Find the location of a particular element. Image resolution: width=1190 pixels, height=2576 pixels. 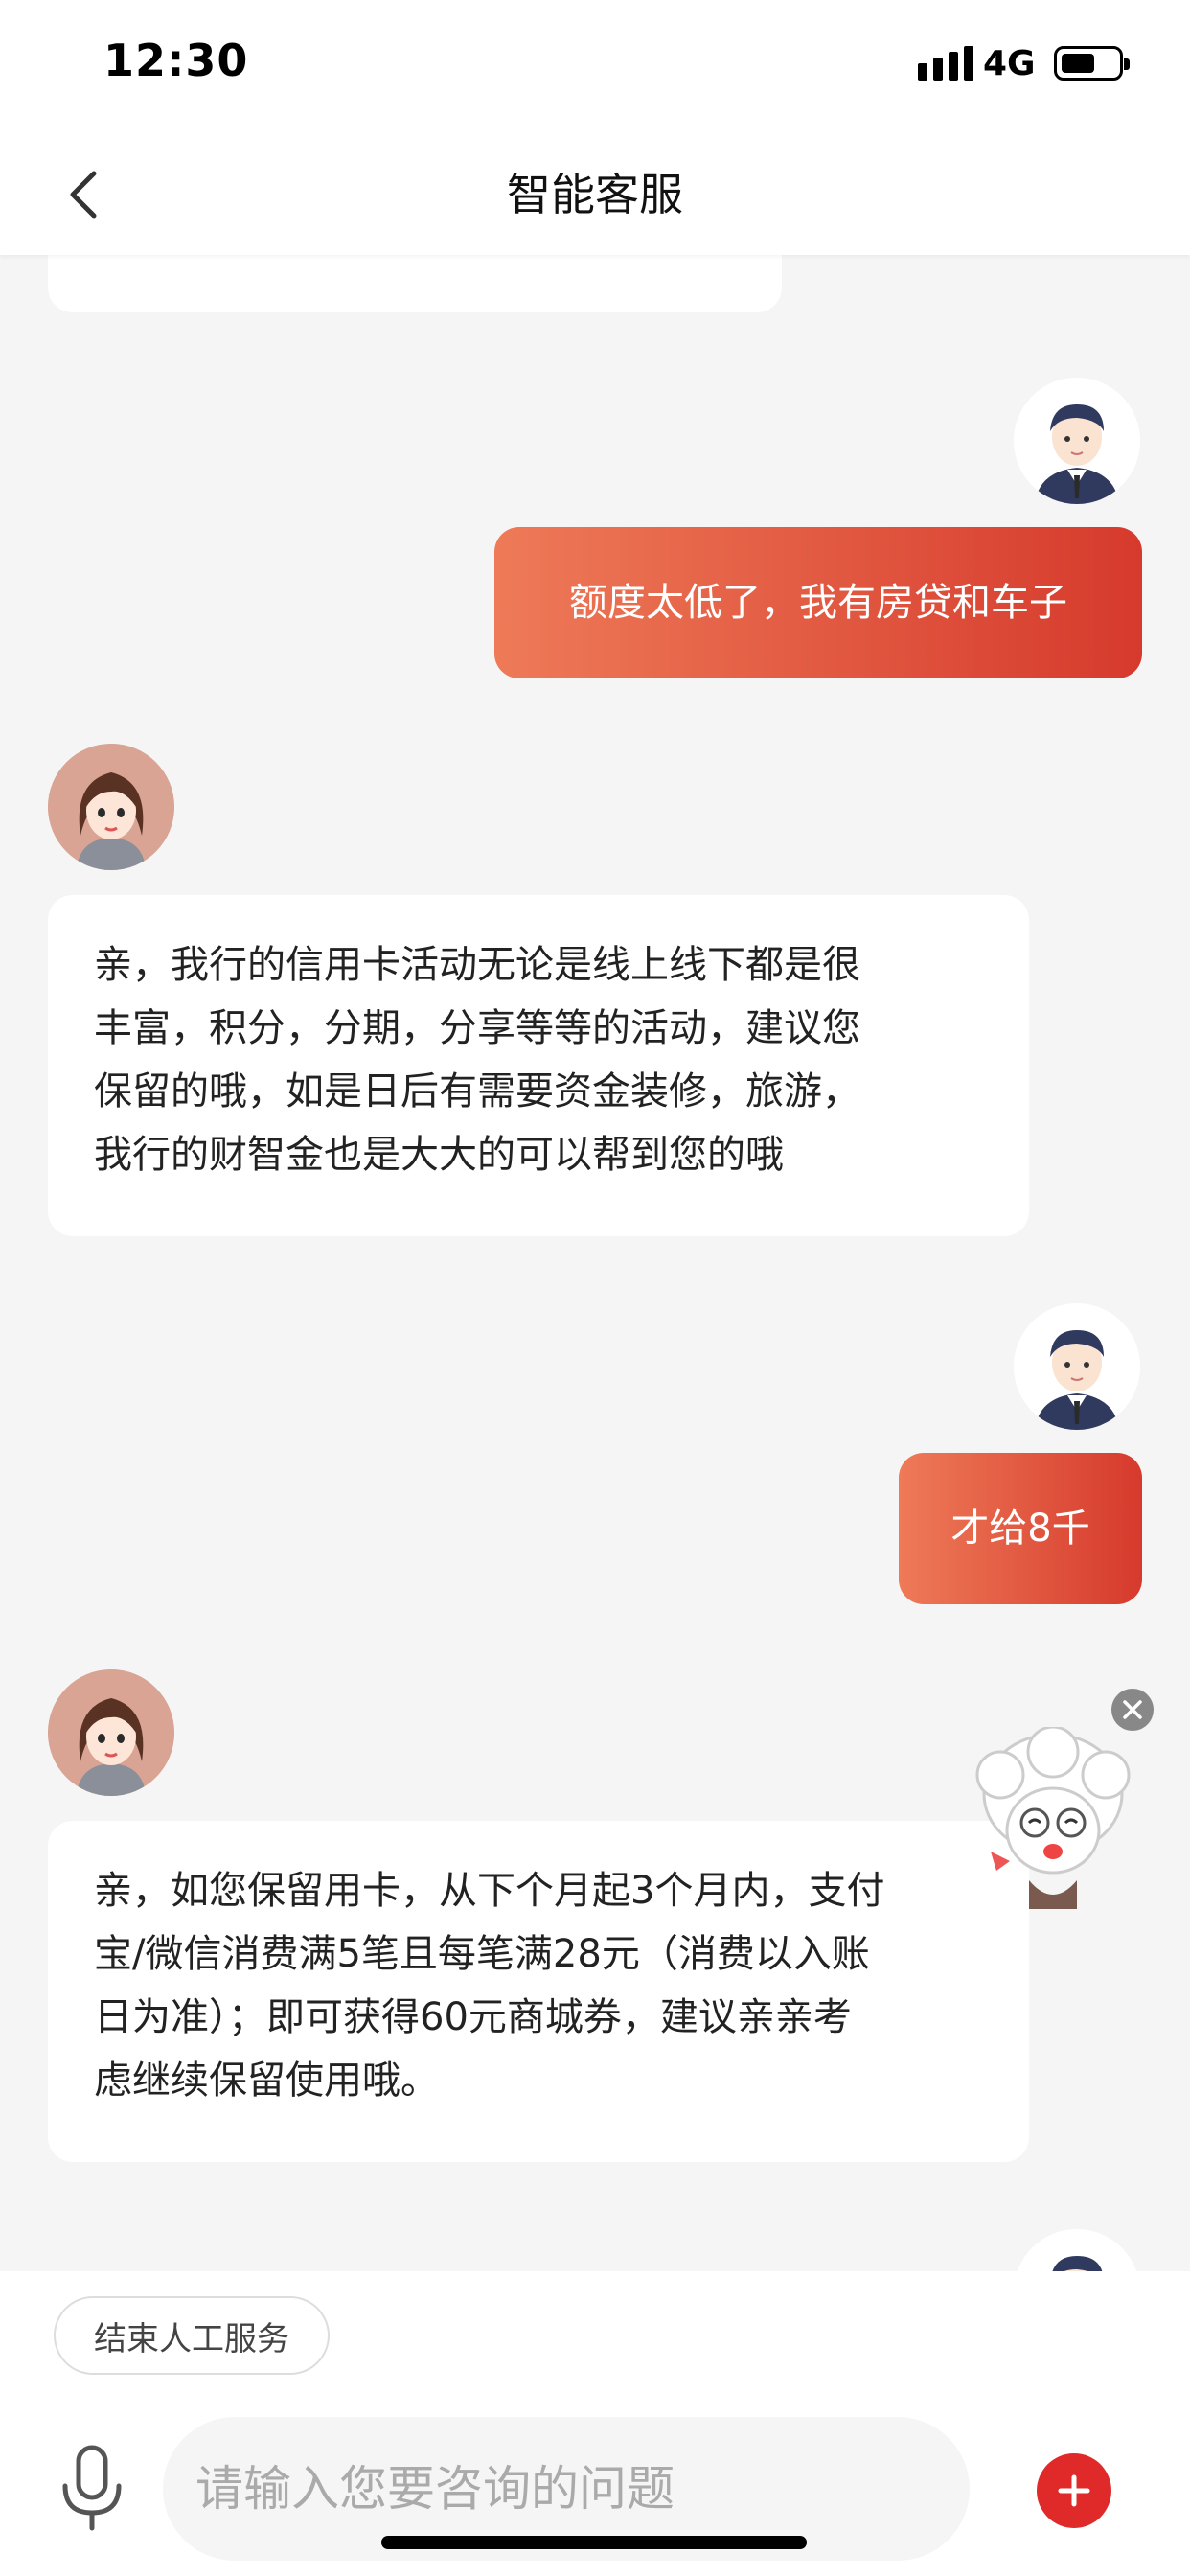

back-button is located at coordinates (84, 194).